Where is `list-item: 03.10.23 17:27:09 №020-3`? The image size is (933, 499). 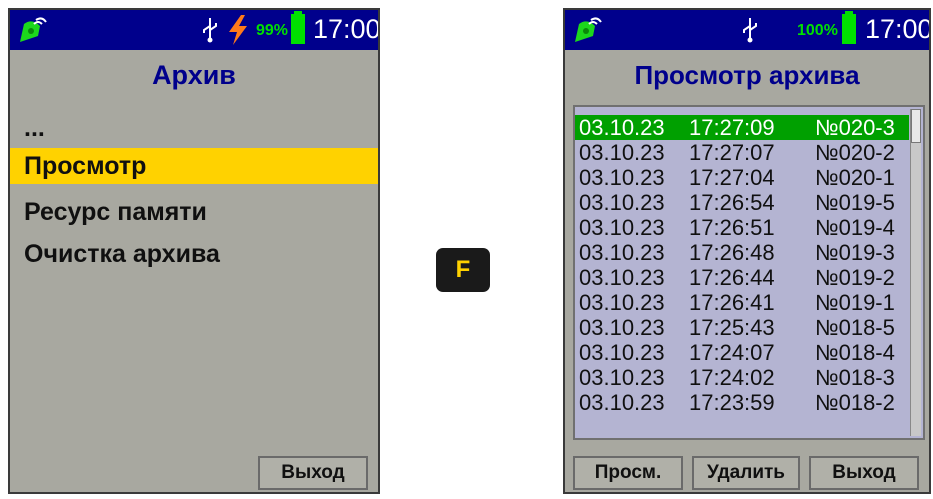
list-item: 03.10.23 17:27:09 №020-3 is located at coordinates (742, 127).